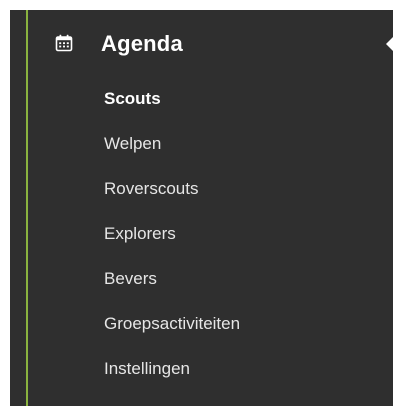 This screenshot has width=393, height=406. What do you see at coordinates (140, 233) in the screenshot?
I see `menu-item-label: Explorers` at bounding box center [140, 233].